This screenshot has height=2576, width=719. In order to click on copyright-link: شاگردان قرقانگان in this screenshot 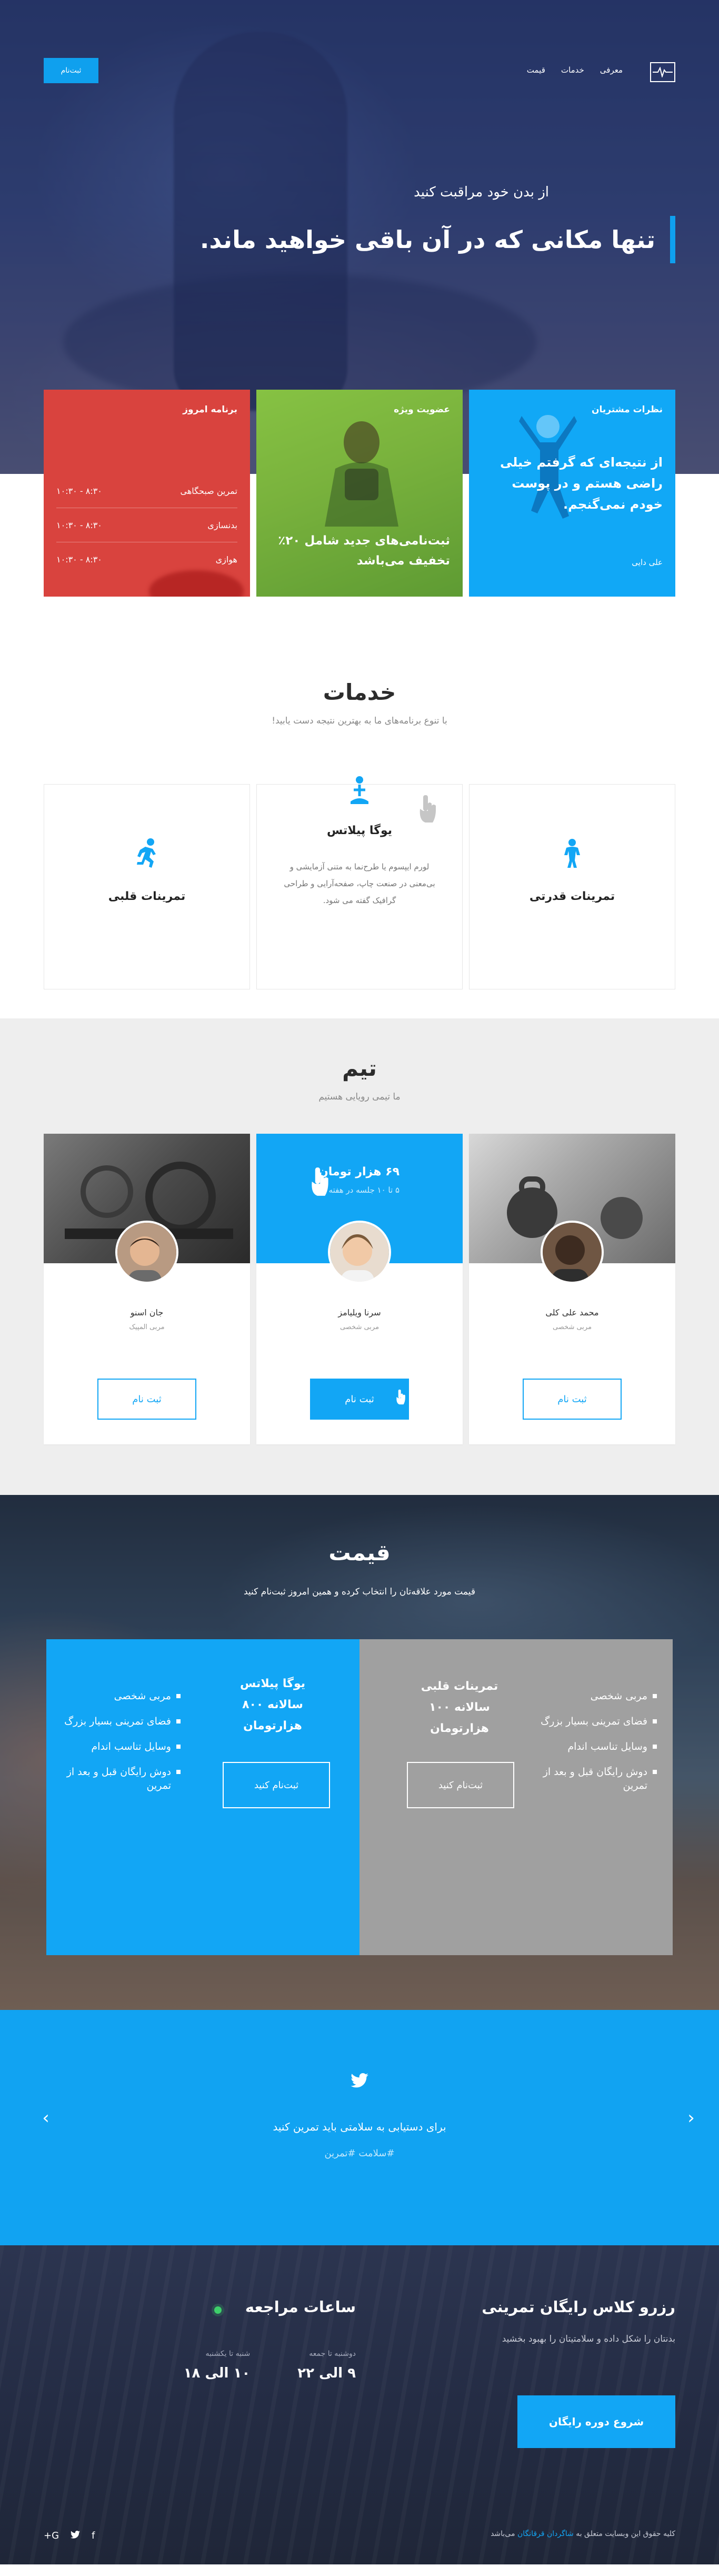, I will do `click(545, 2534)`.